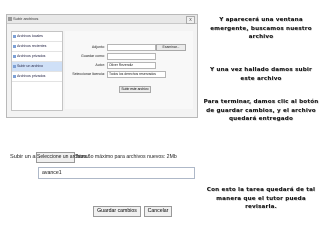  What do you see at coordinates (30, 66) in the screenshot?
I see `sidebar-item-label: Subir un archivo` at bounding box center [30, 66].